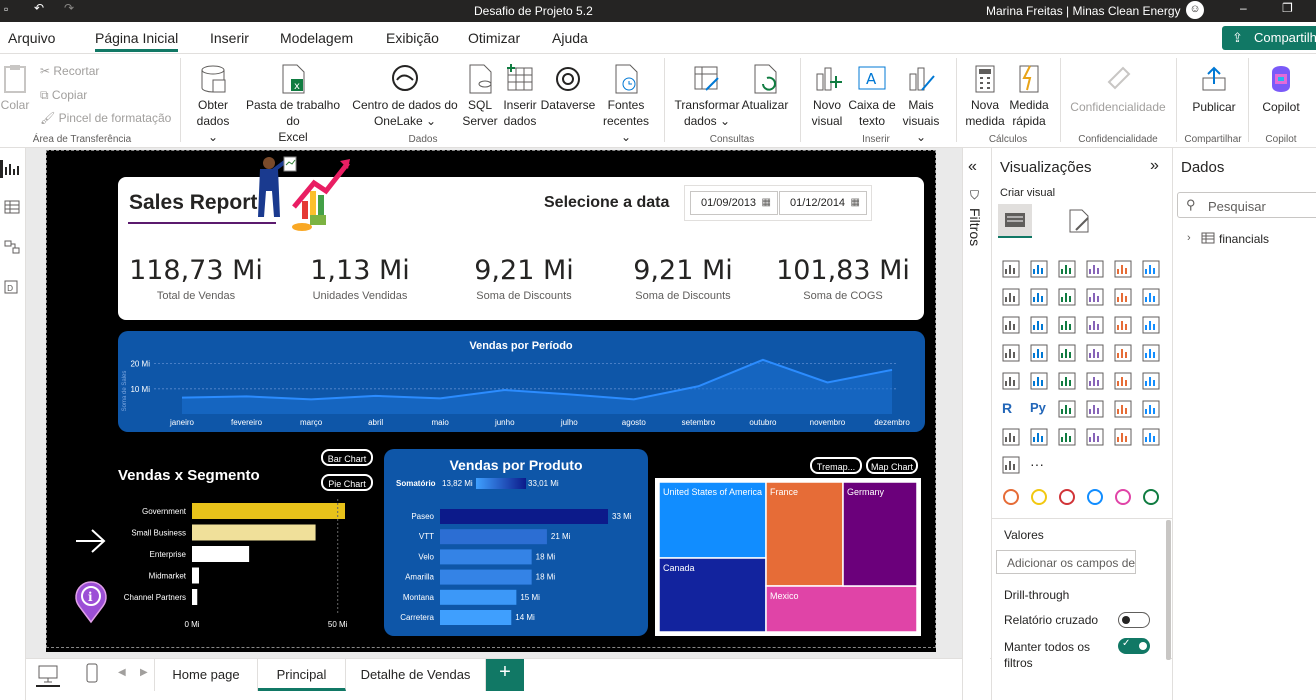 This screenshot has height=700, width=1316. Describe the element at coordinates (1040, 382) in the screenshot. I see `multi-row-card-icon` at that location.